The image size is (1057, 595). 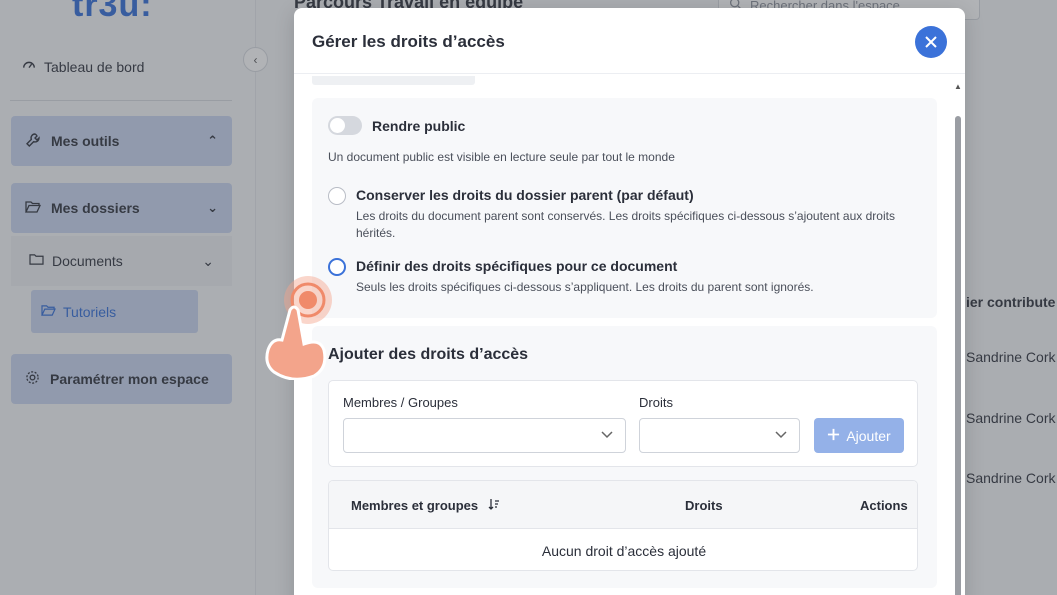 I want to click on modal-title: Gérer les droits d’accès, so click(x=408, y=41).